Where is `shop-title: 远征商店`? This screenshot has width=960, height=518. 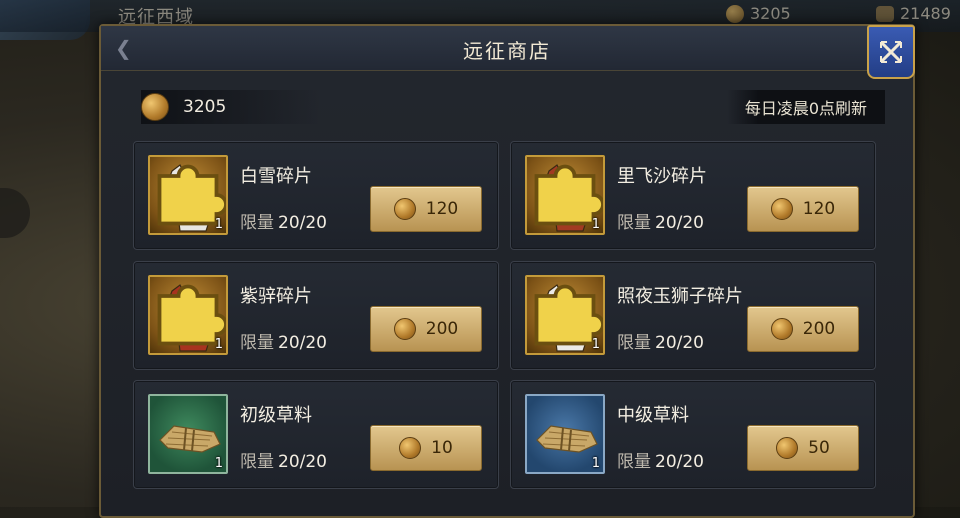
shop-title: 远征商店 is located at coordinates (507, 51).